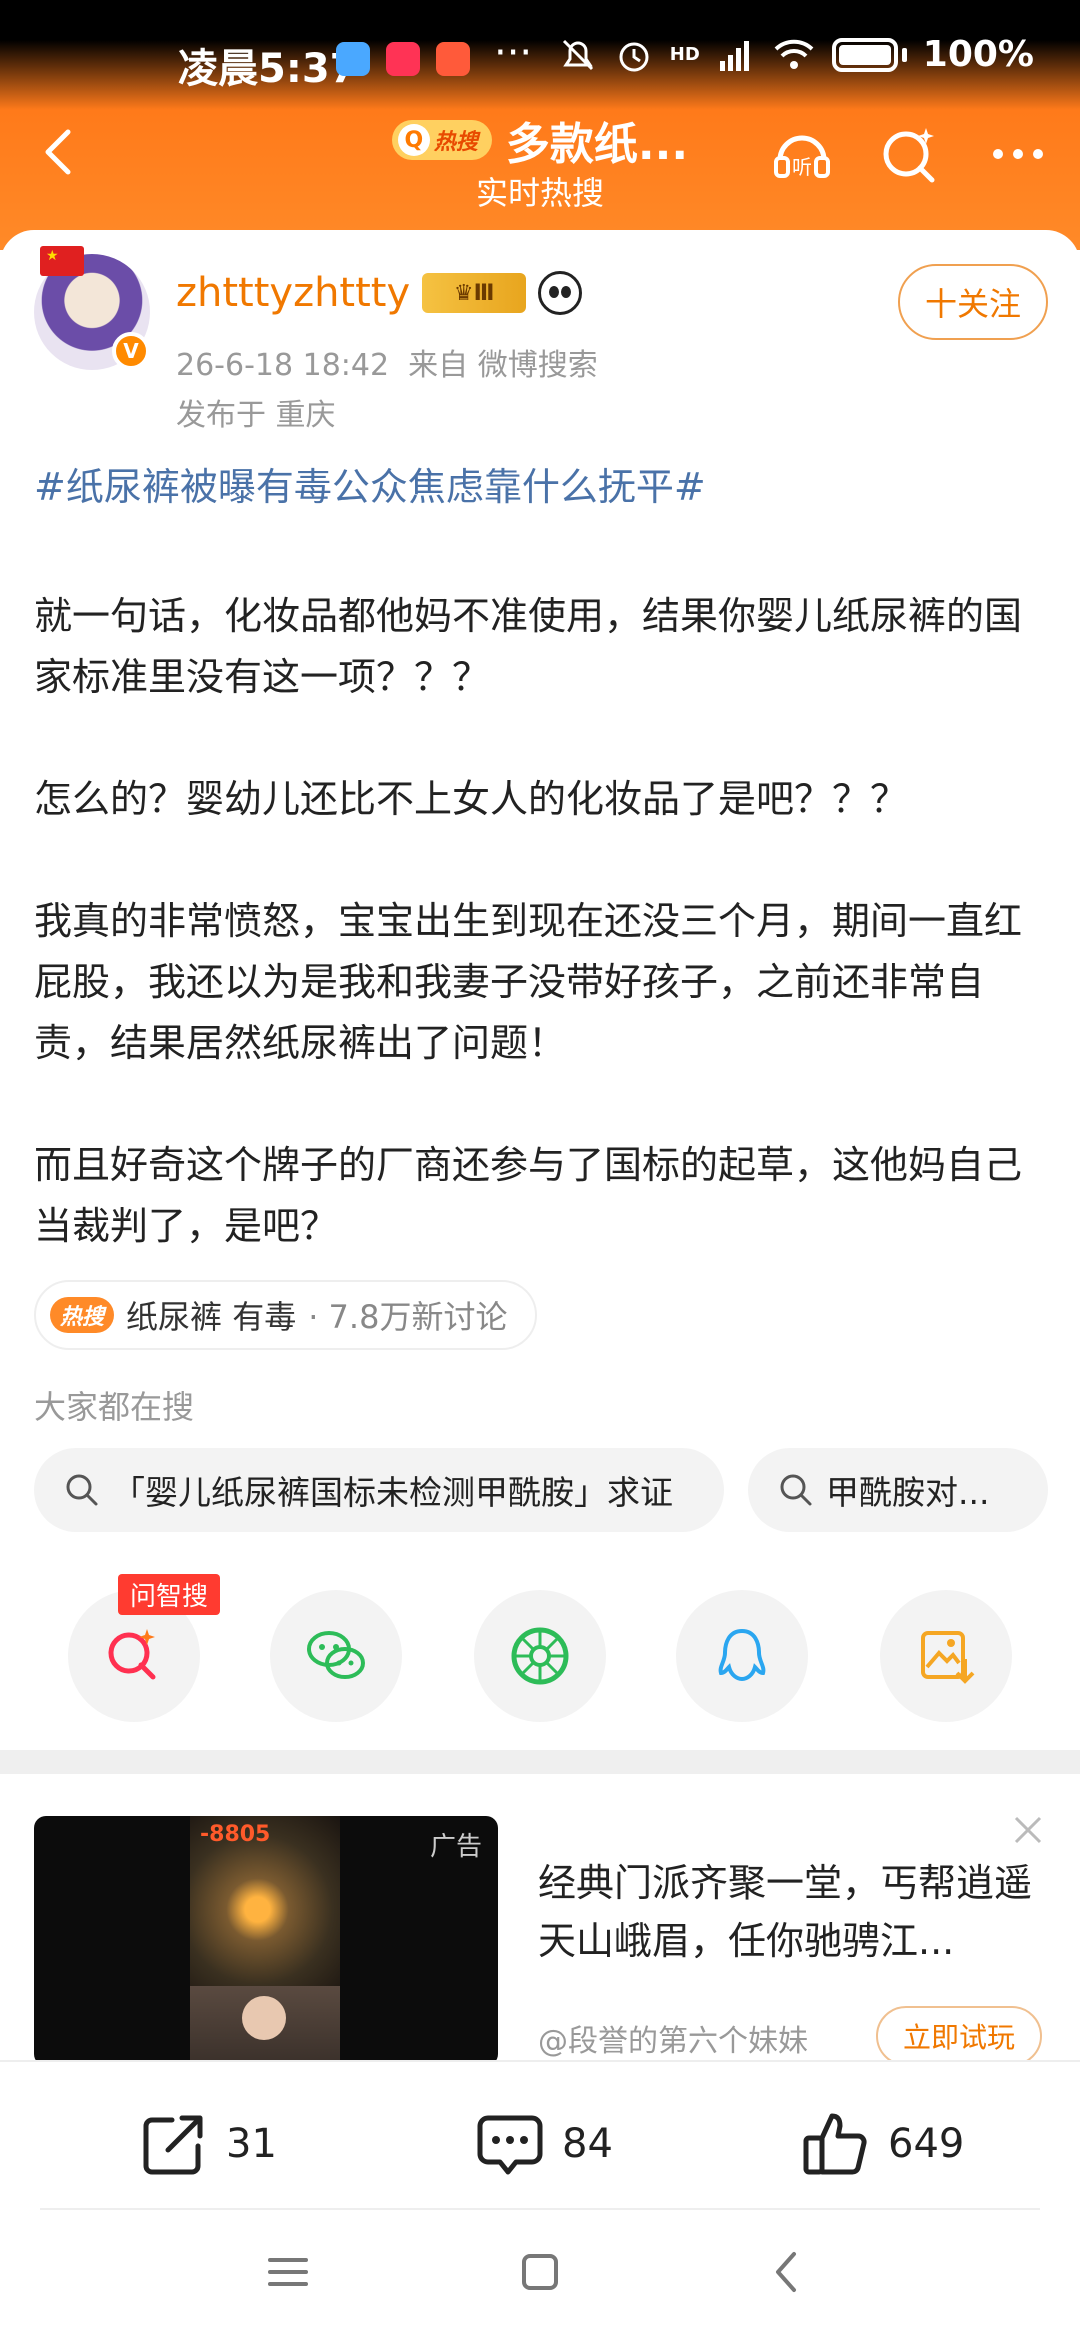  What do you see at coordinates (543, 2144) in the screenshot?
I see `comment-button: 84` at bounding box center [543, 2144].